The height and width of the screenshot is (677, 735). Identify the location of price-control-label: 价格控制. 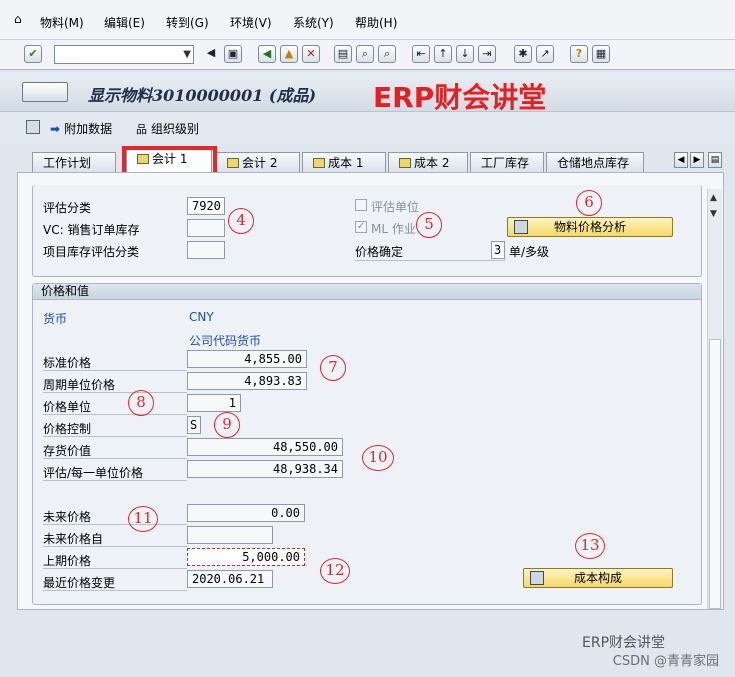
(67, 429).